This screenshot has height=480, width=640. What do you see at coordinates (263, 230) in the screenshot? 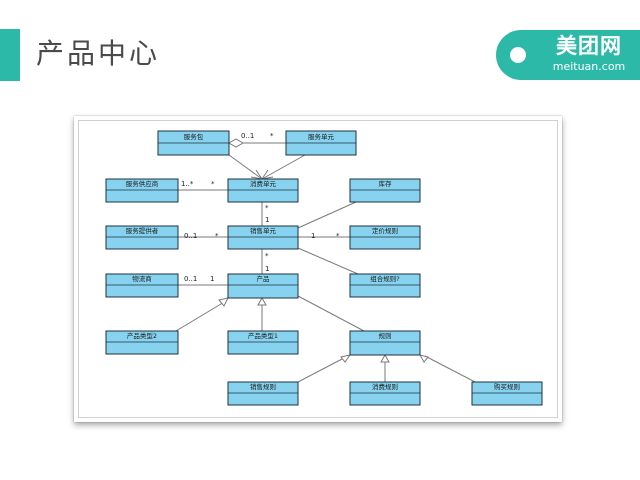
I see `class-name: 销售单元` at bounding box center [263, 230].